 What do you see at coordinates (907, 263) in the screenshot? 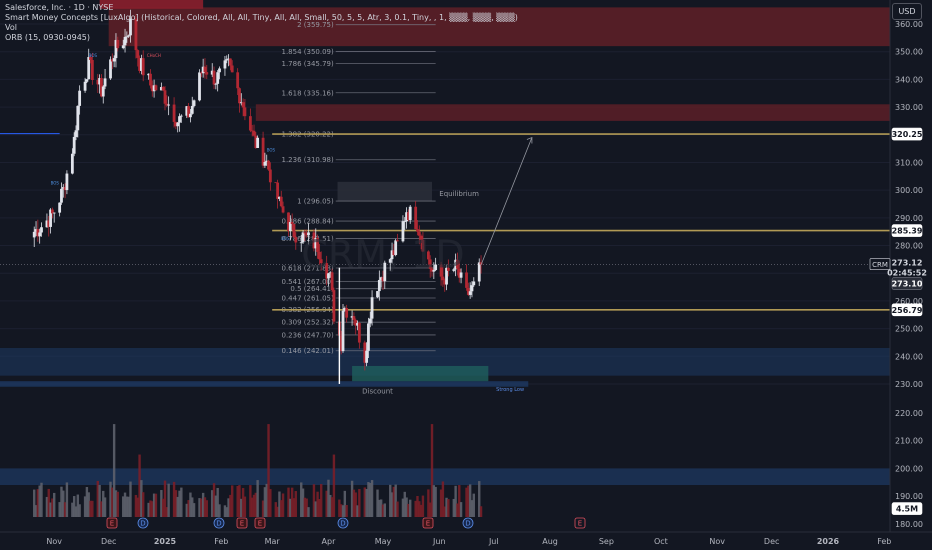
I see `price-tag-last: 273.12` at bounding box center [907, 263].